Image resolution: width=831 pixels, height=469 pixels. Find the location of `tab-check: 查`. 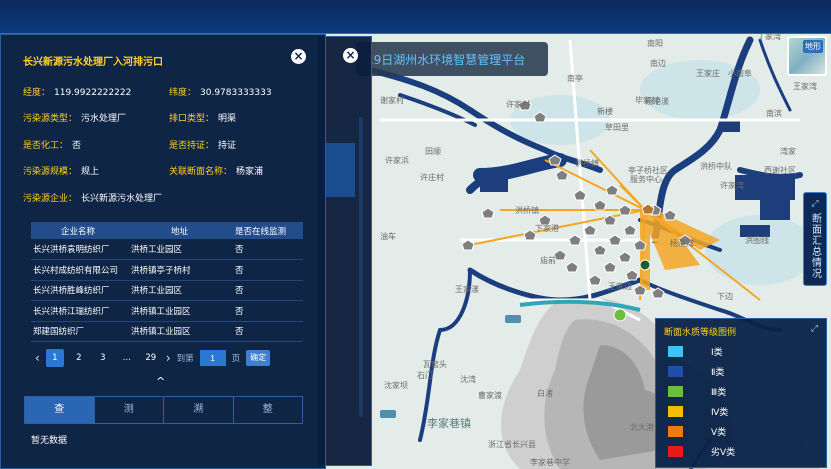

tab-check: 查 is located at coordinates (60, 410).